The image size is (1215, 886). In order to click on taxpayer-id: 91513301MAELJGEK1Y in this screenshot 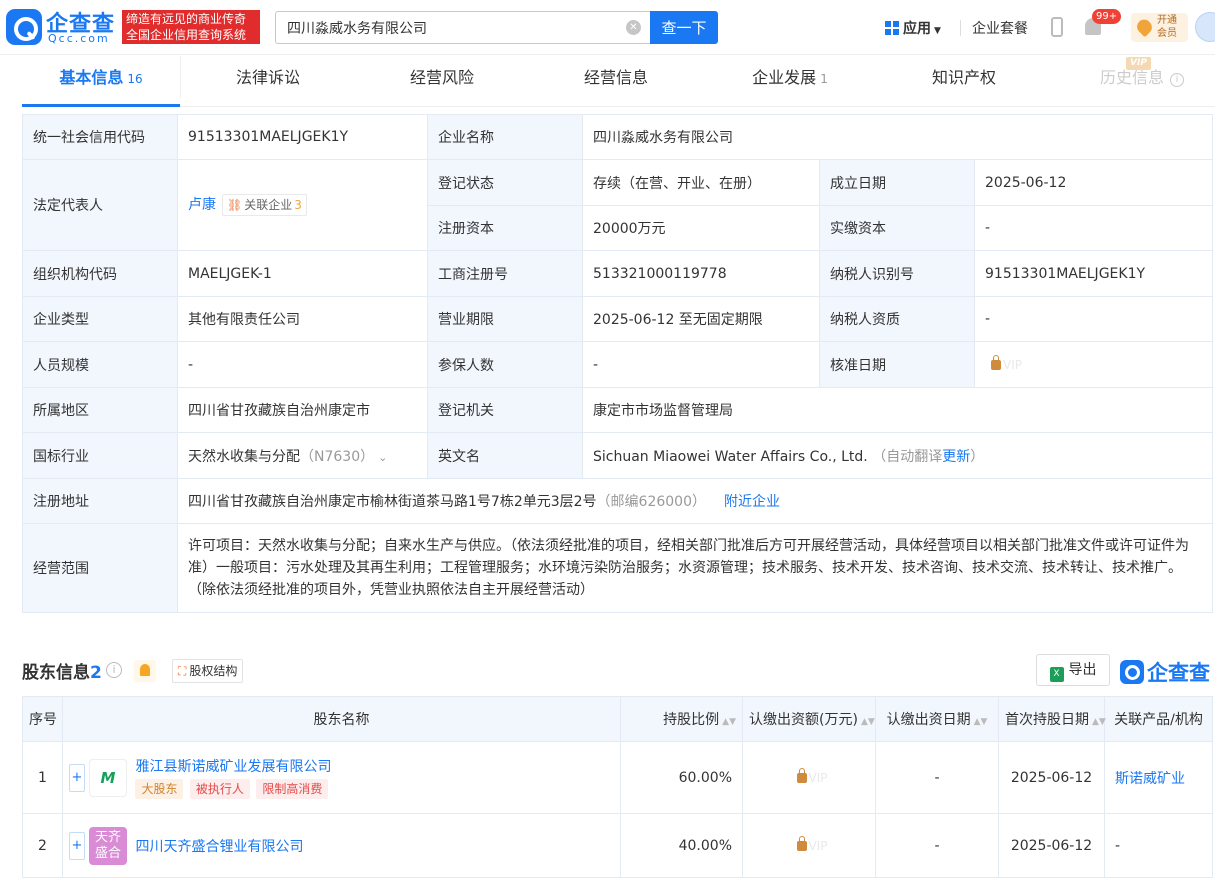, I will do `click(1093, 273)`.